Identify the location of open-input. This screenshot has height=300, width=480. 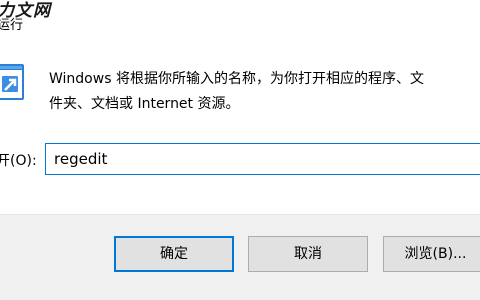
(262, 159).